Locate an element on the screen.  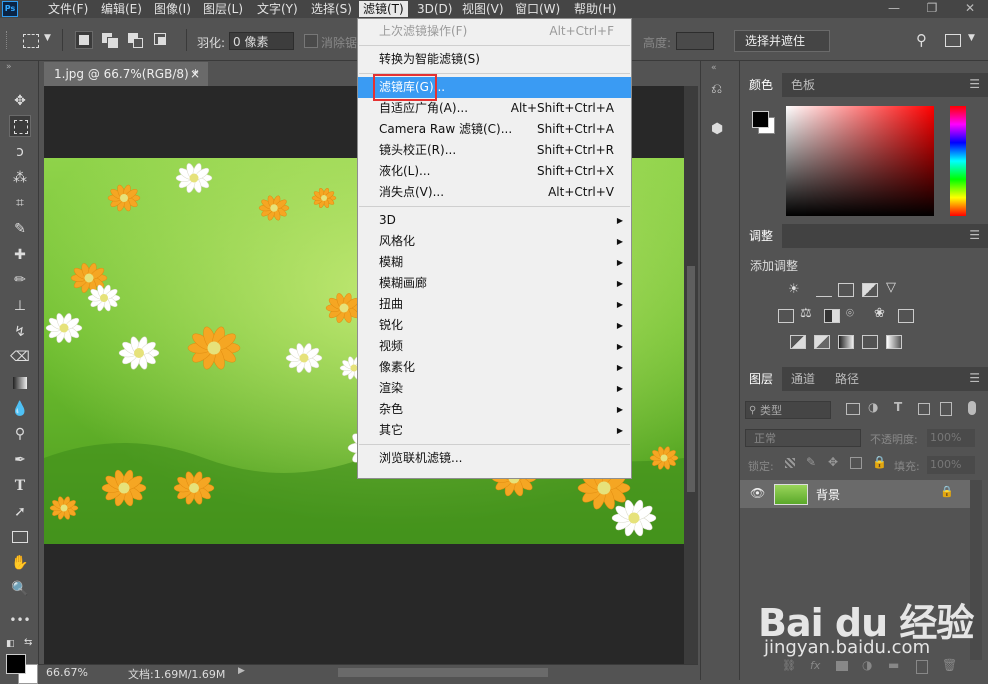
black-white-icon is located at coordinates (832, 316).